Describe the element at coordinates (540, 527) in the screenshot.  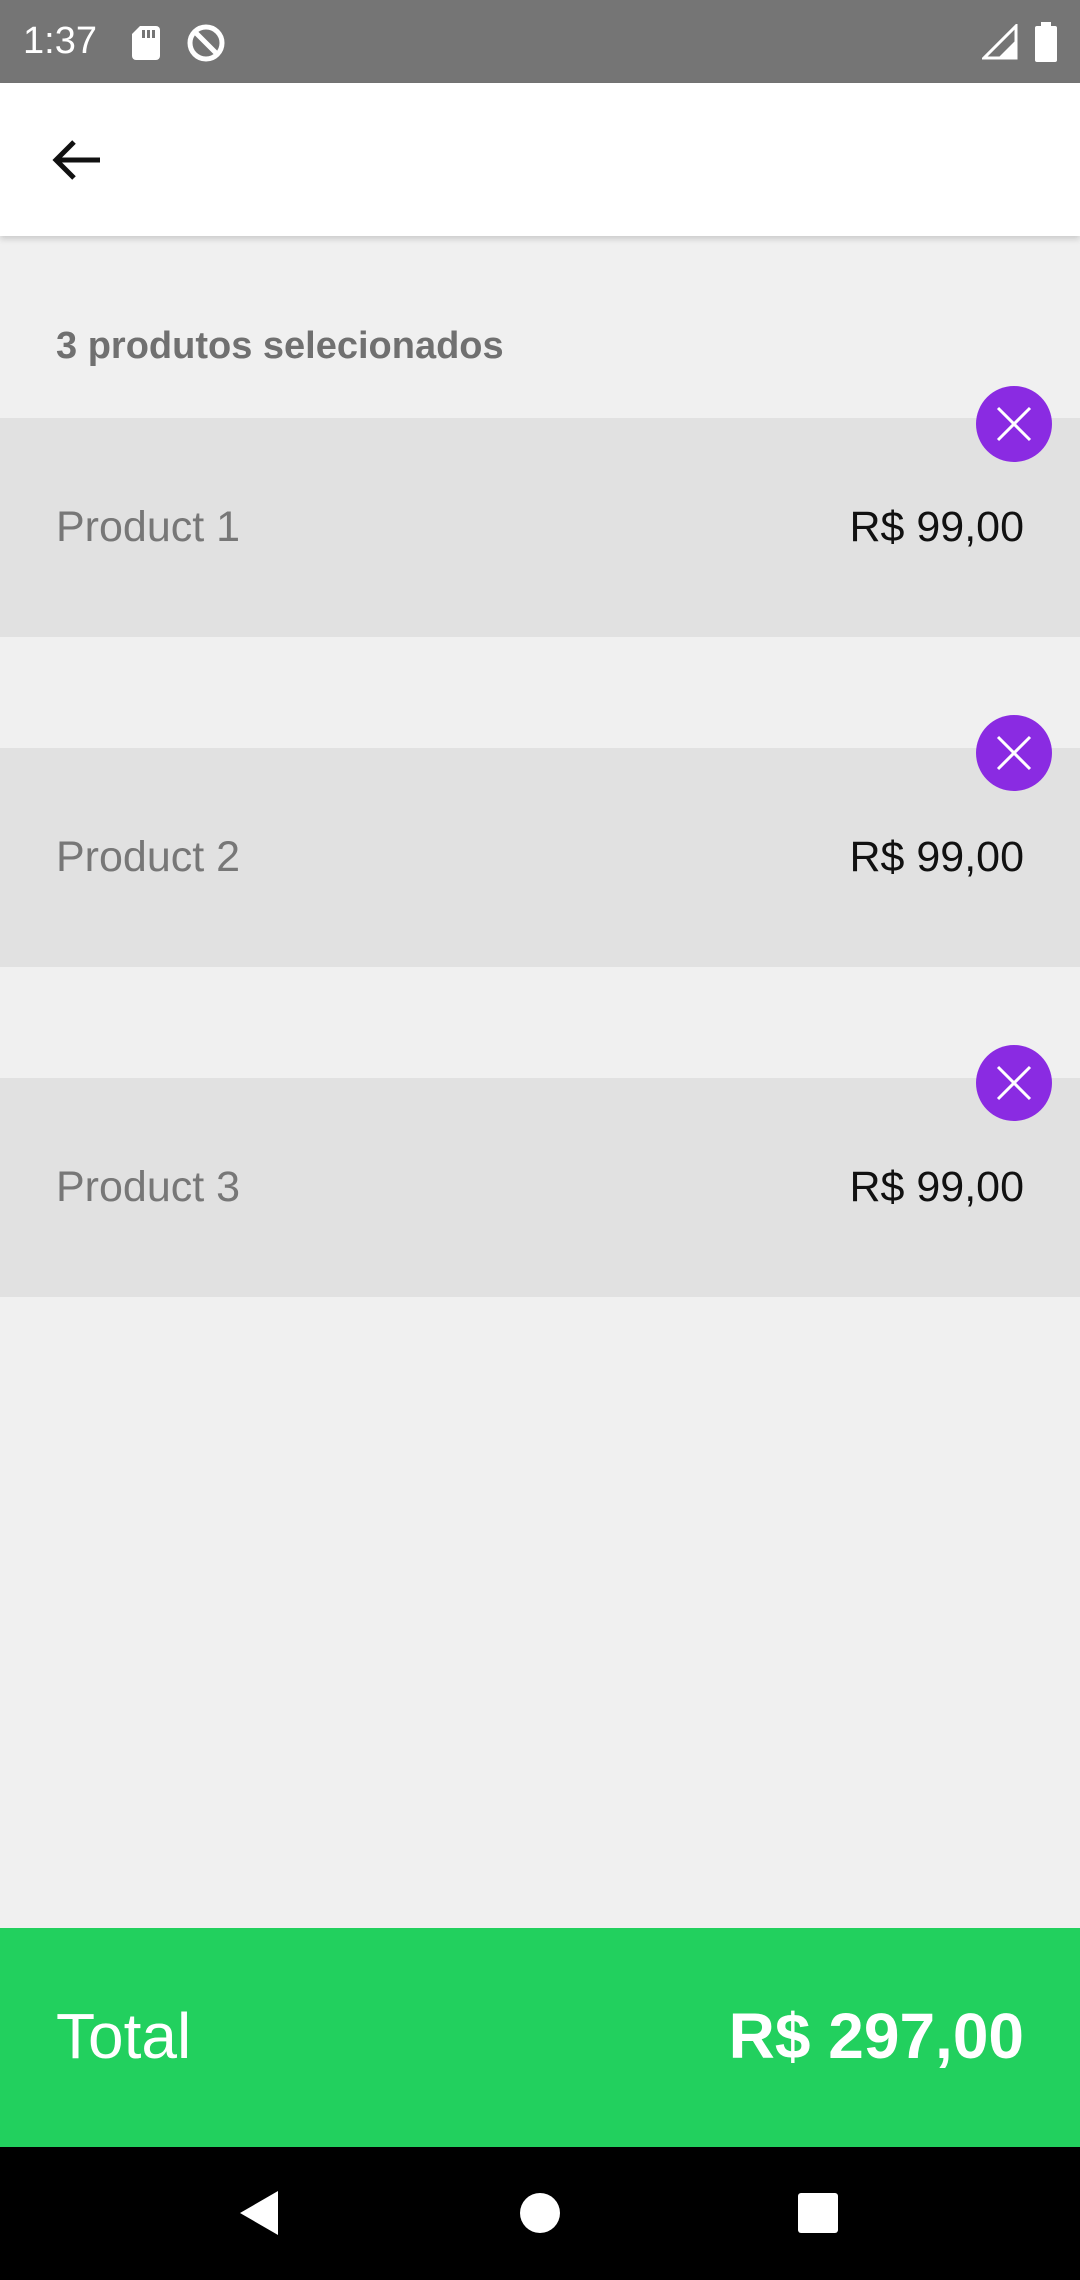
I see `product-row: Product 1 R$ 99,00` at that location.